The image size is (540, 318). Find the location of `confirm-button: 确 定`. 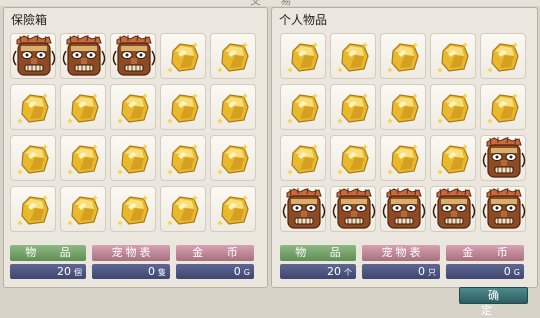

confirm-button: 确 定 is located at coordinates (493, 302).